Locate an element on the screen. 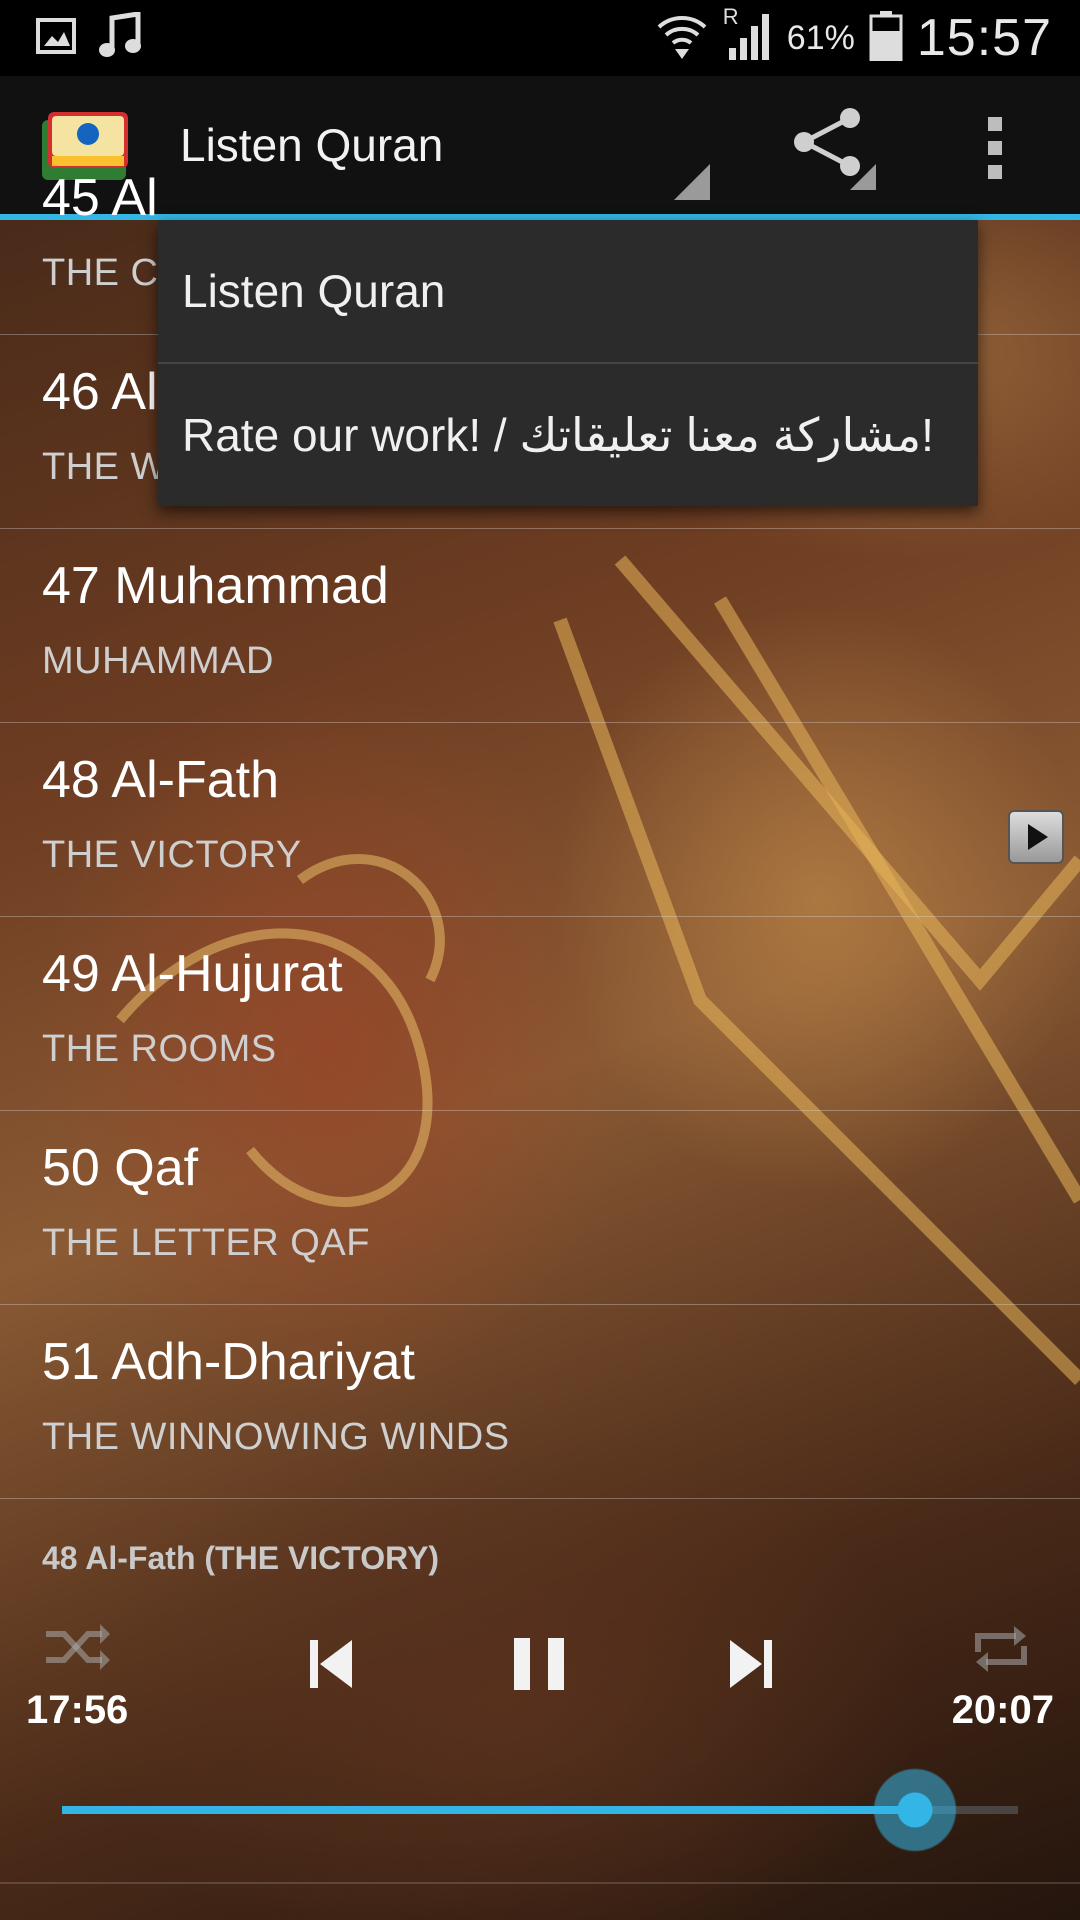 Image resolution: width=1080 pixels, height=1920 pixels. surah-subtitle: THE W is located at coordinates (104, 467).